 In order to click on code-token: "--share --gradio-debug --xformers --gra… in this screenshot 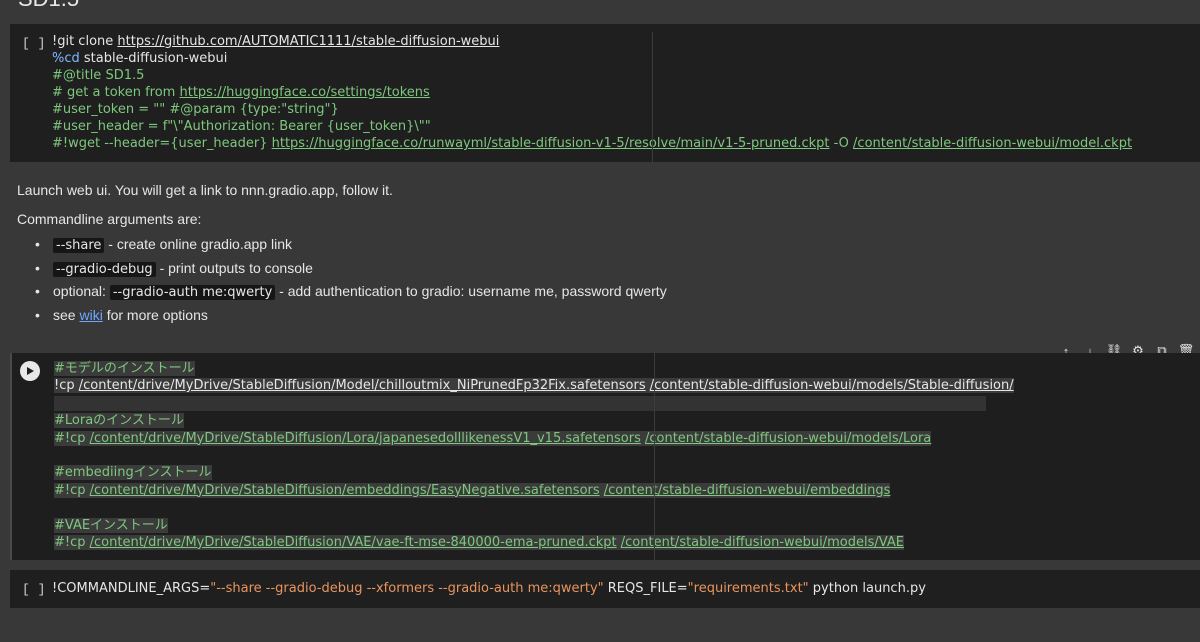, I will do `click(407, 588)`.